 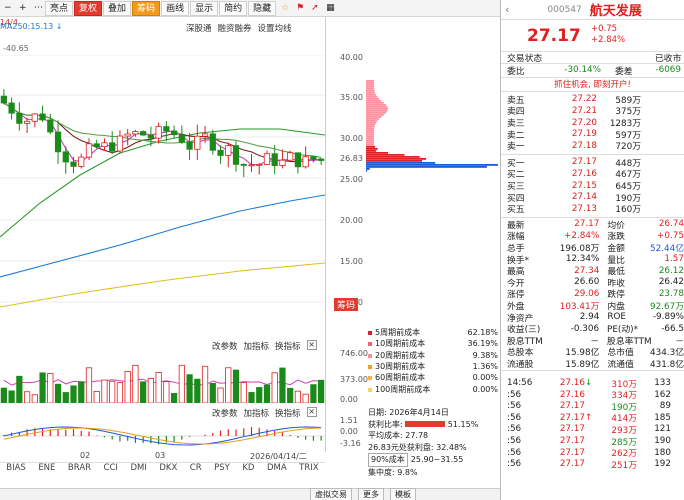 I want to click on chips-button: 筹码, so click(x=146, y=8).